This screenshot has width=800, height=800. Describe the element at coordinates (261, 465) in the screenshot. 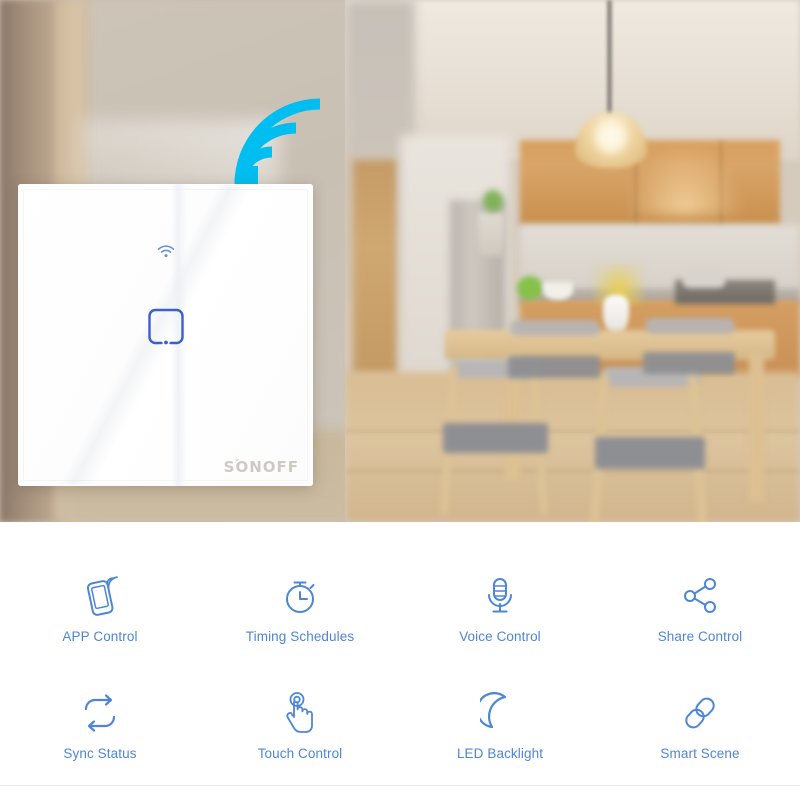

I see `sonoff-brand-logo: ⌄ SONOFF` at that location.